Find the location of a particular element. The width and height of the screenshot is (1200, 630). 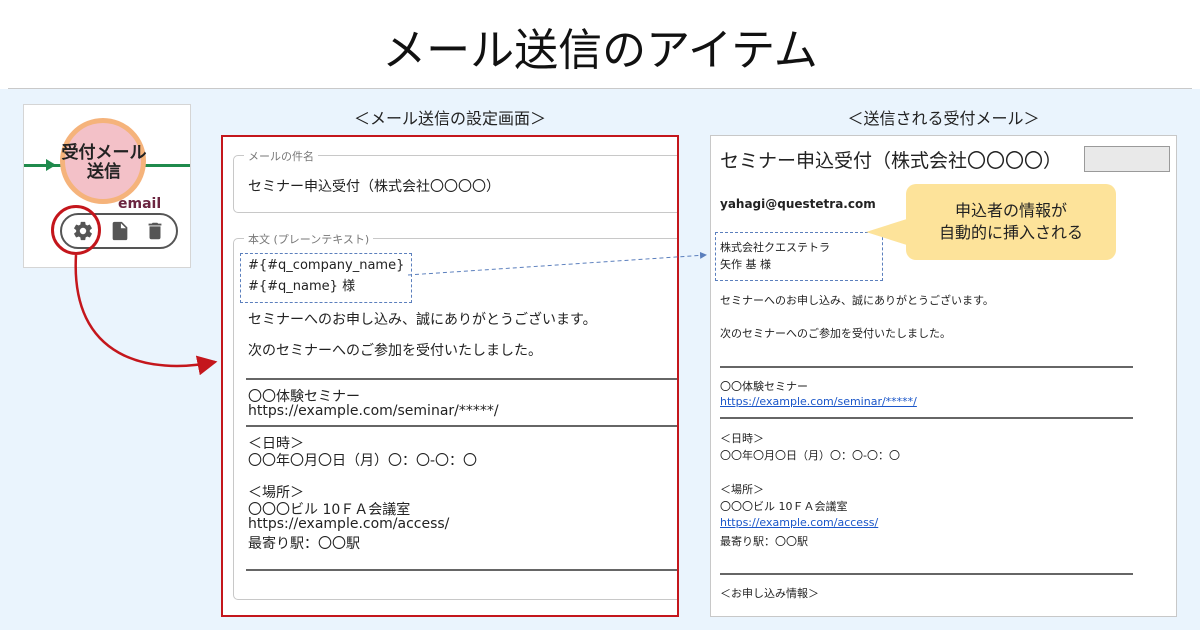

connector-overlay is located at coordinates (390, 313).